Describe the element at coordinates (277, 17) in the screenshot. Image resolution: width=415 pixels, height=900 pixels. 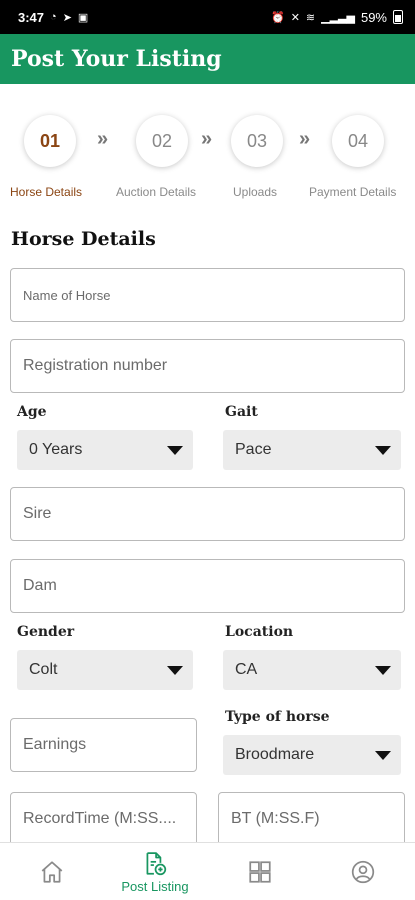
I see `alarm-icon: ⏰` at that location.